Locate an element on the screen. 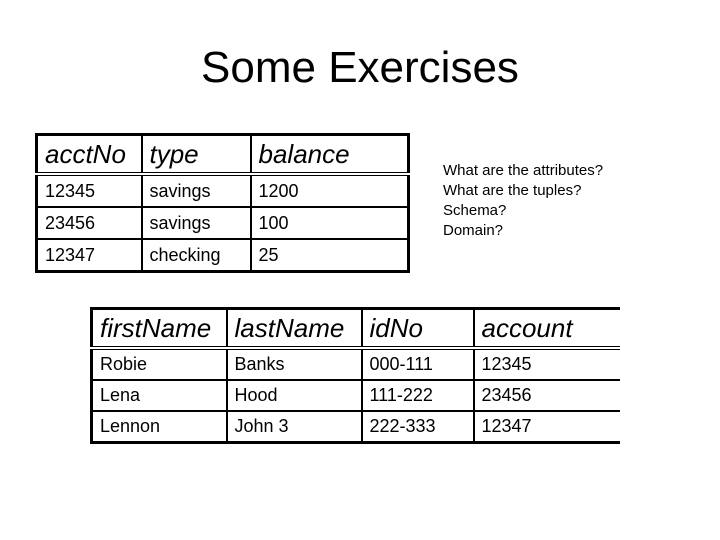 The image size is (720, 540). table-cell: Hood is located at coordinates (294, 395).